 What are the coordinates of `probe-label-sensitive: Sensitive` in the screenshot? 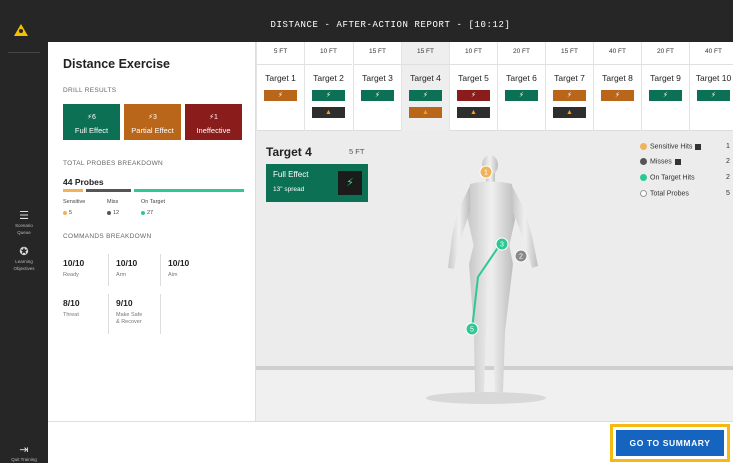 It's located at (74, 202).